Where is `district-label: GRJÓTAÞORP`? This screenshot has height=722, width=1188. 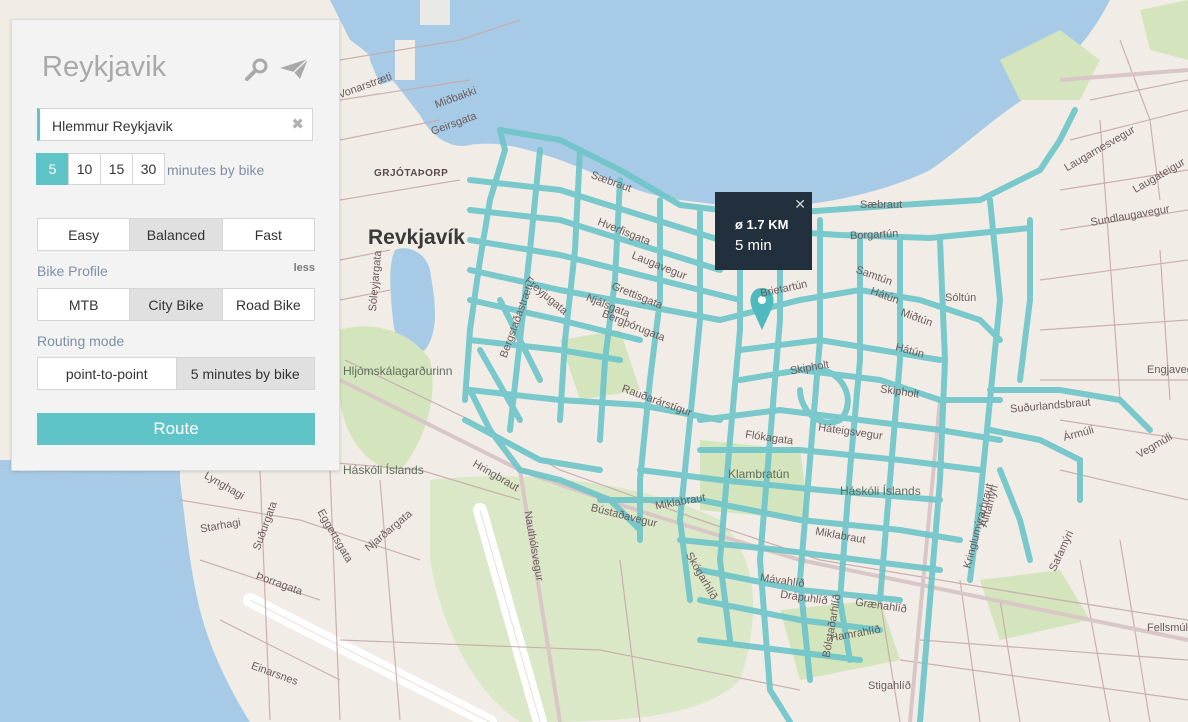
district-label: GRJÓTAÞORP is located at coordinates (411, 173).